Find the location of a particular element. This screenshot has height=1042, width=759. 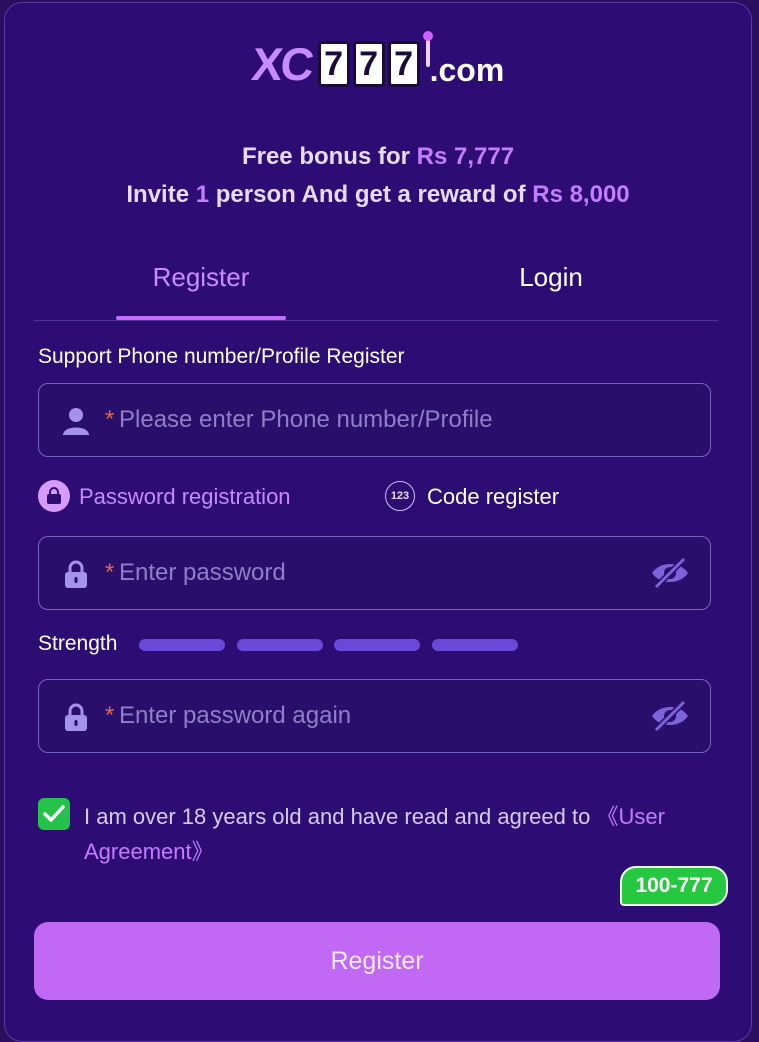

password-strength: Strength is located at coordinates (374, 645).